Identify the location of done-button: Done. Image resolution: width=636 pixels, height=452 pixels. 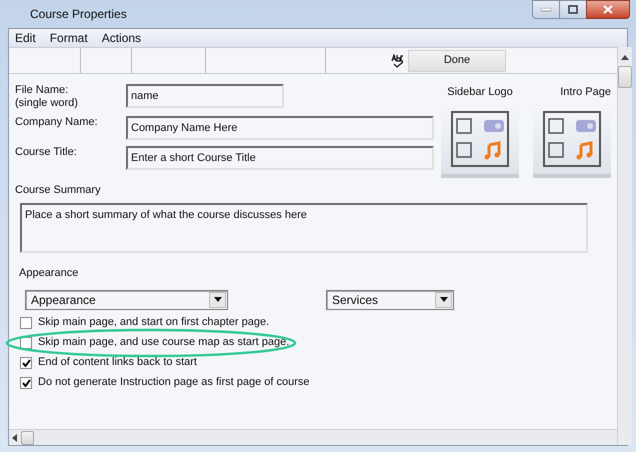
(457, 61).